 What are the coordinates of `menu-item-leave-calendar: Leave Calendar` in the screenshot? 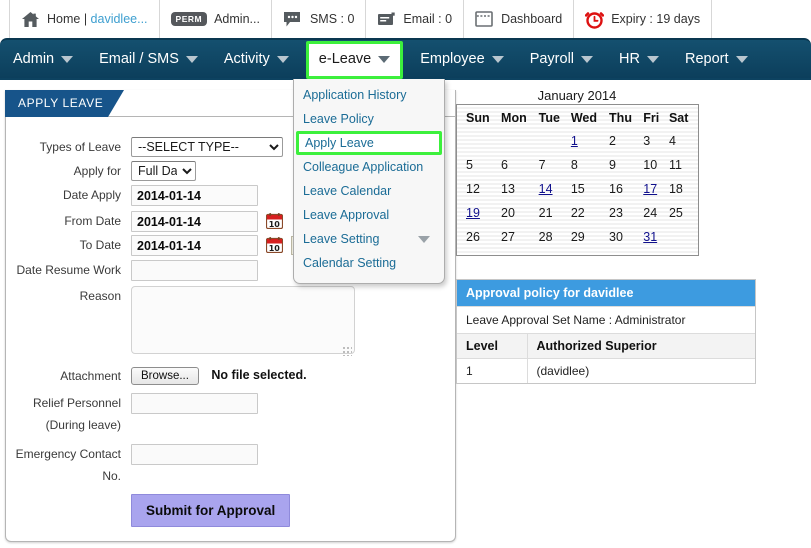 It's located at (369, 191).